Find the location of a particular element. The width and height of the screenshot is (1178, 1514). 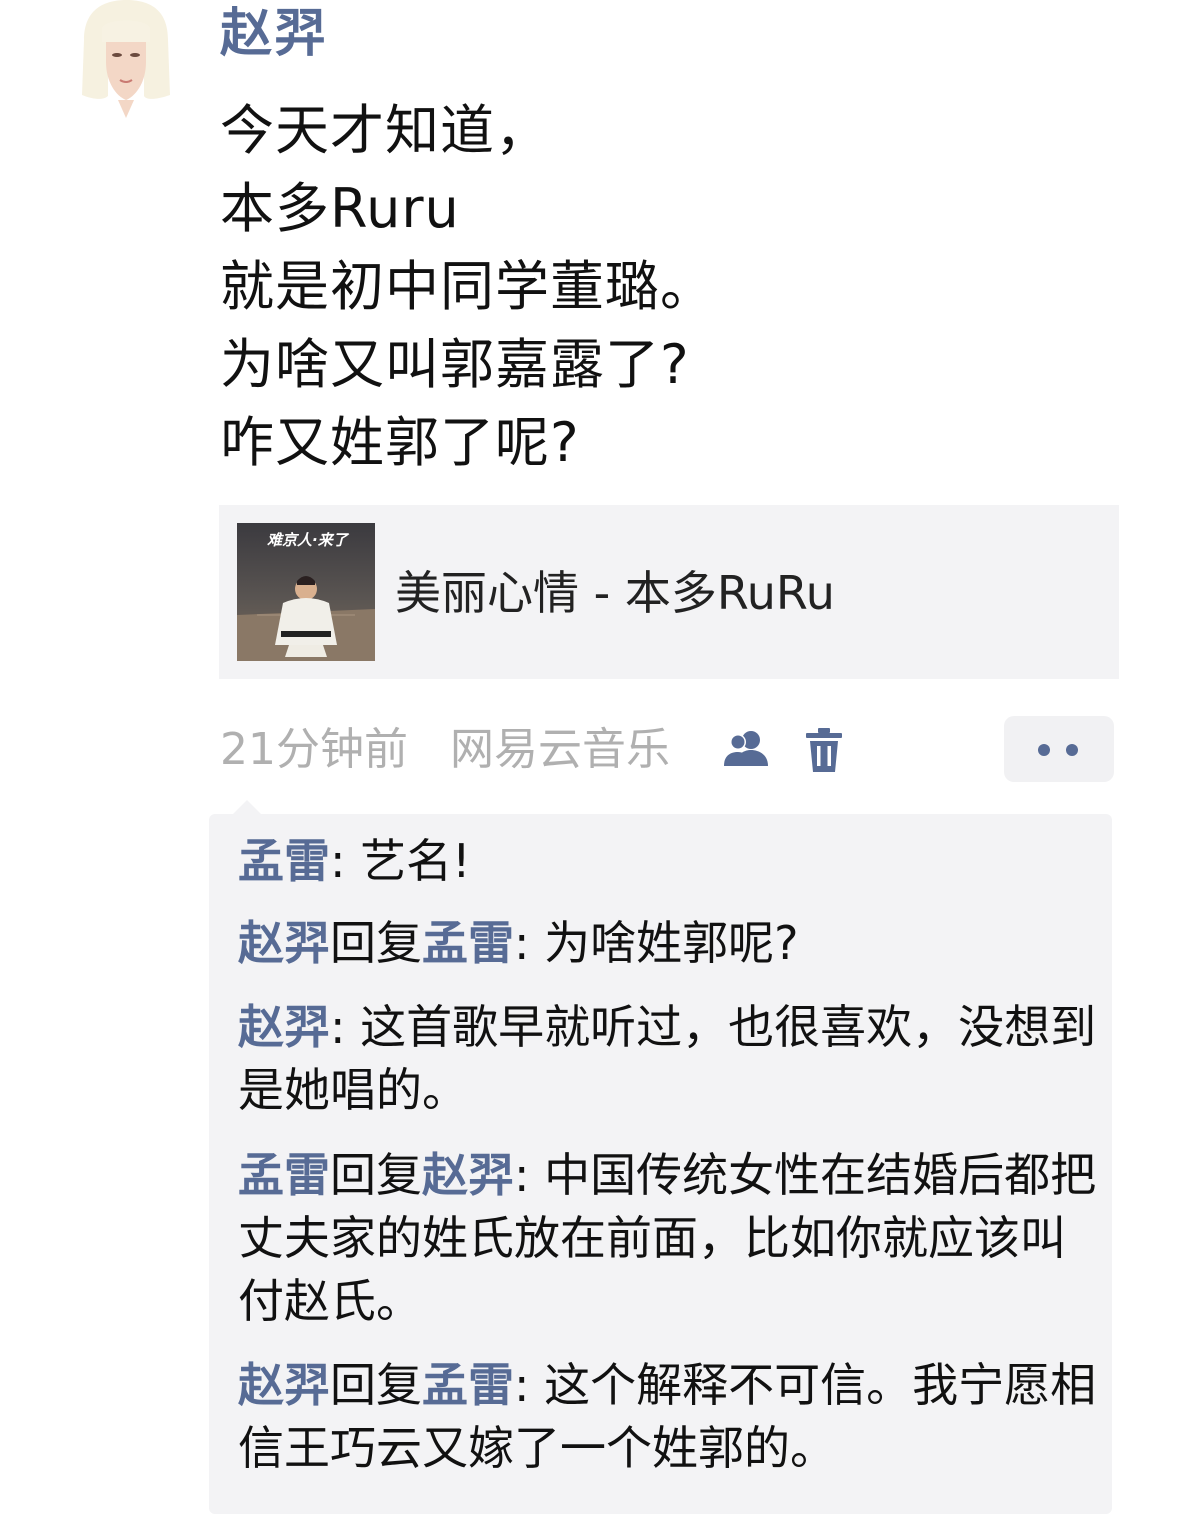

music-share-card: 难京人·来了 美丽心情 - 本多RuRu is located at coordinates (669, 592).